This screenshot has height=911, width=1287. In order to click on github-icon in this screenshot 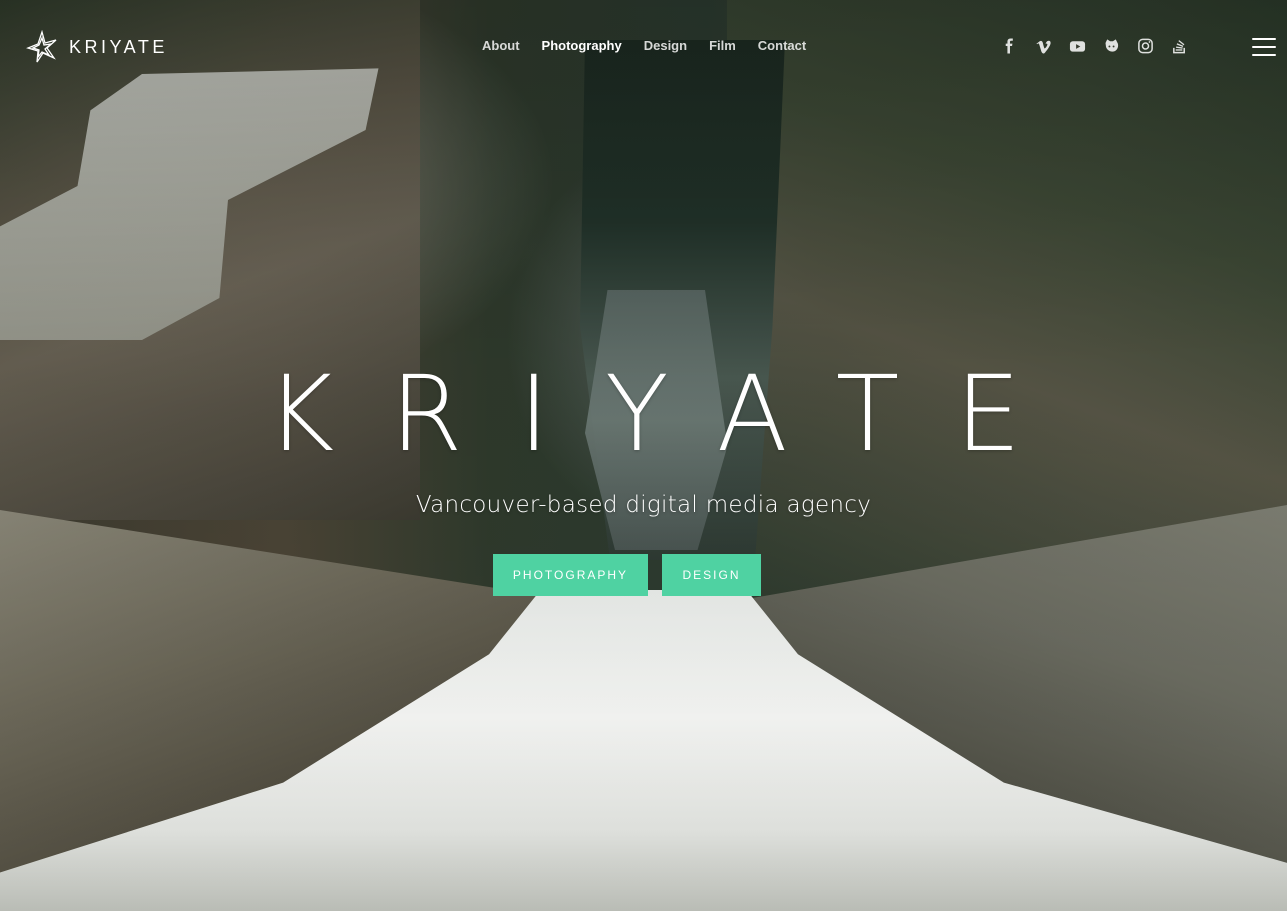, I will do `click(1111, 46)`.